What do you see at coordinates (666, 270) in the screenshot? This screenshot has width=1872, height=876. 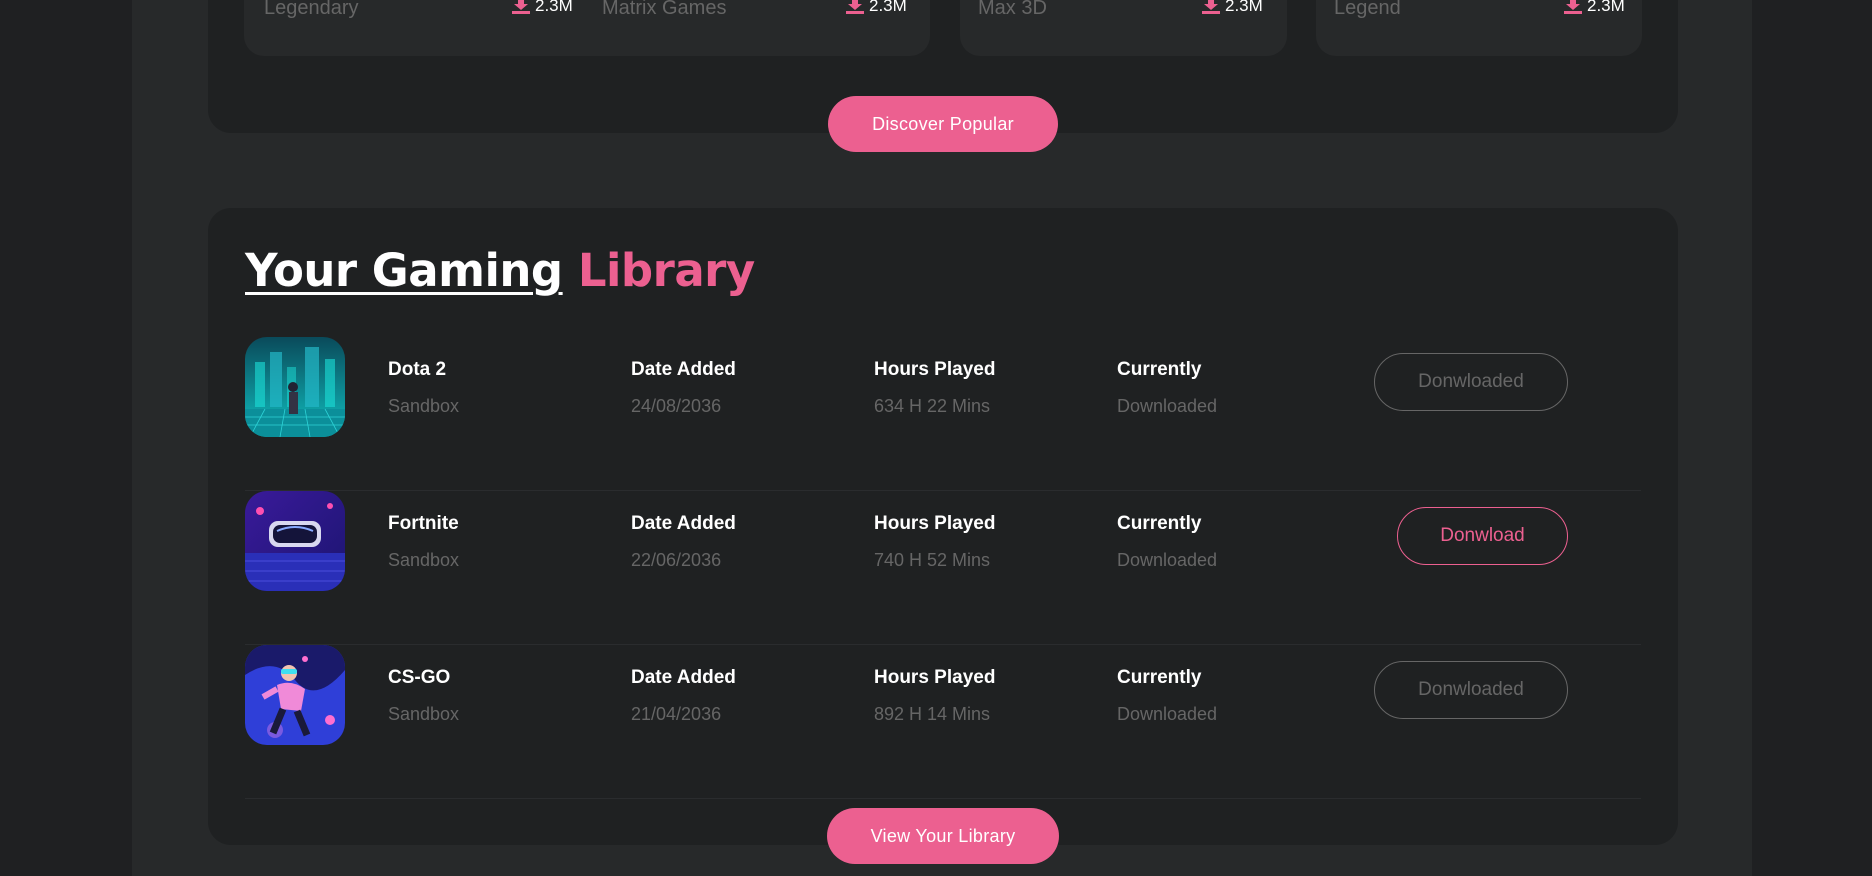 I see `section-title-accent: Library` at bounding box center [666, 270].